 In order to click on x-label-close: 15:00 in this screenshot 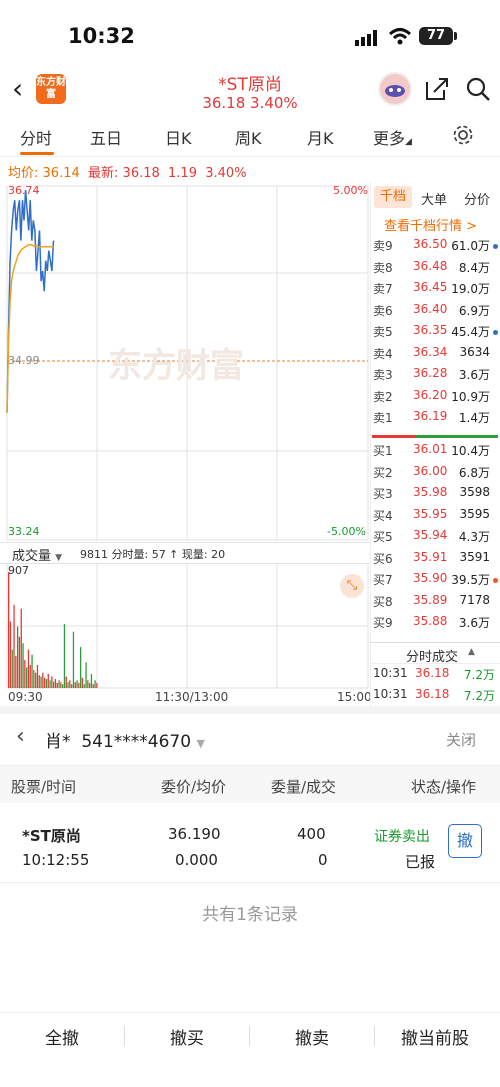, I will do `click(354, 697)`.